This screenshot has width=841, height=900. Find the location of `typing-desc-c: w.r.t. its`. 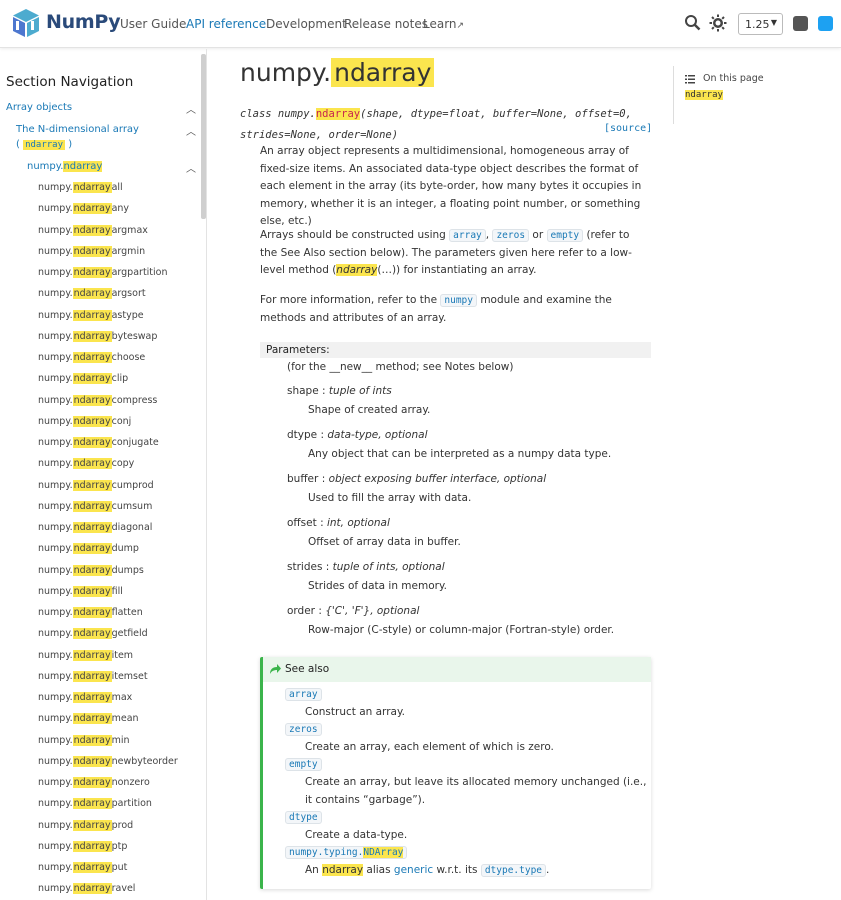

typing-desc-c: w.r.t. its is located at coordinates (457, 870).